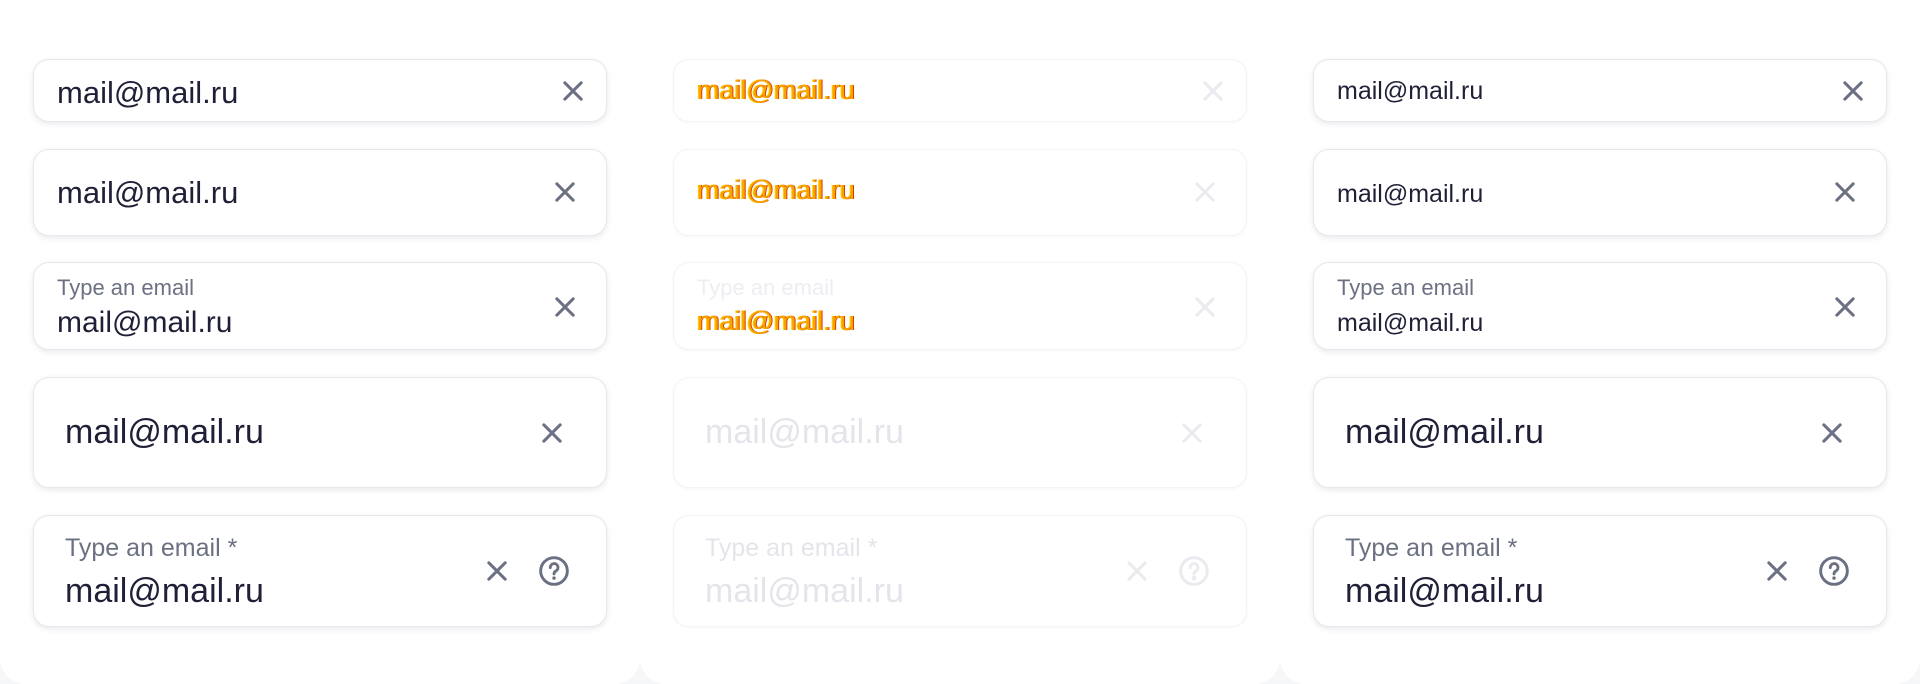  Describe the element at coordinates (960, 192) in the screenshot. I see `email-field-medium-disabled: mail@mail.ru` at that location.